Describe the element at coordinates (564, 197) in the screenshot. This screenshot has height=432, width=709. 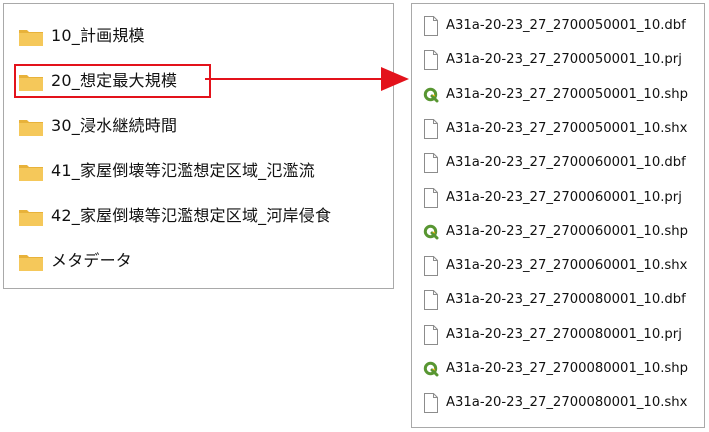
I see `file-name-label: A31a-20-23_27_2700060001_10.prj` at that location.